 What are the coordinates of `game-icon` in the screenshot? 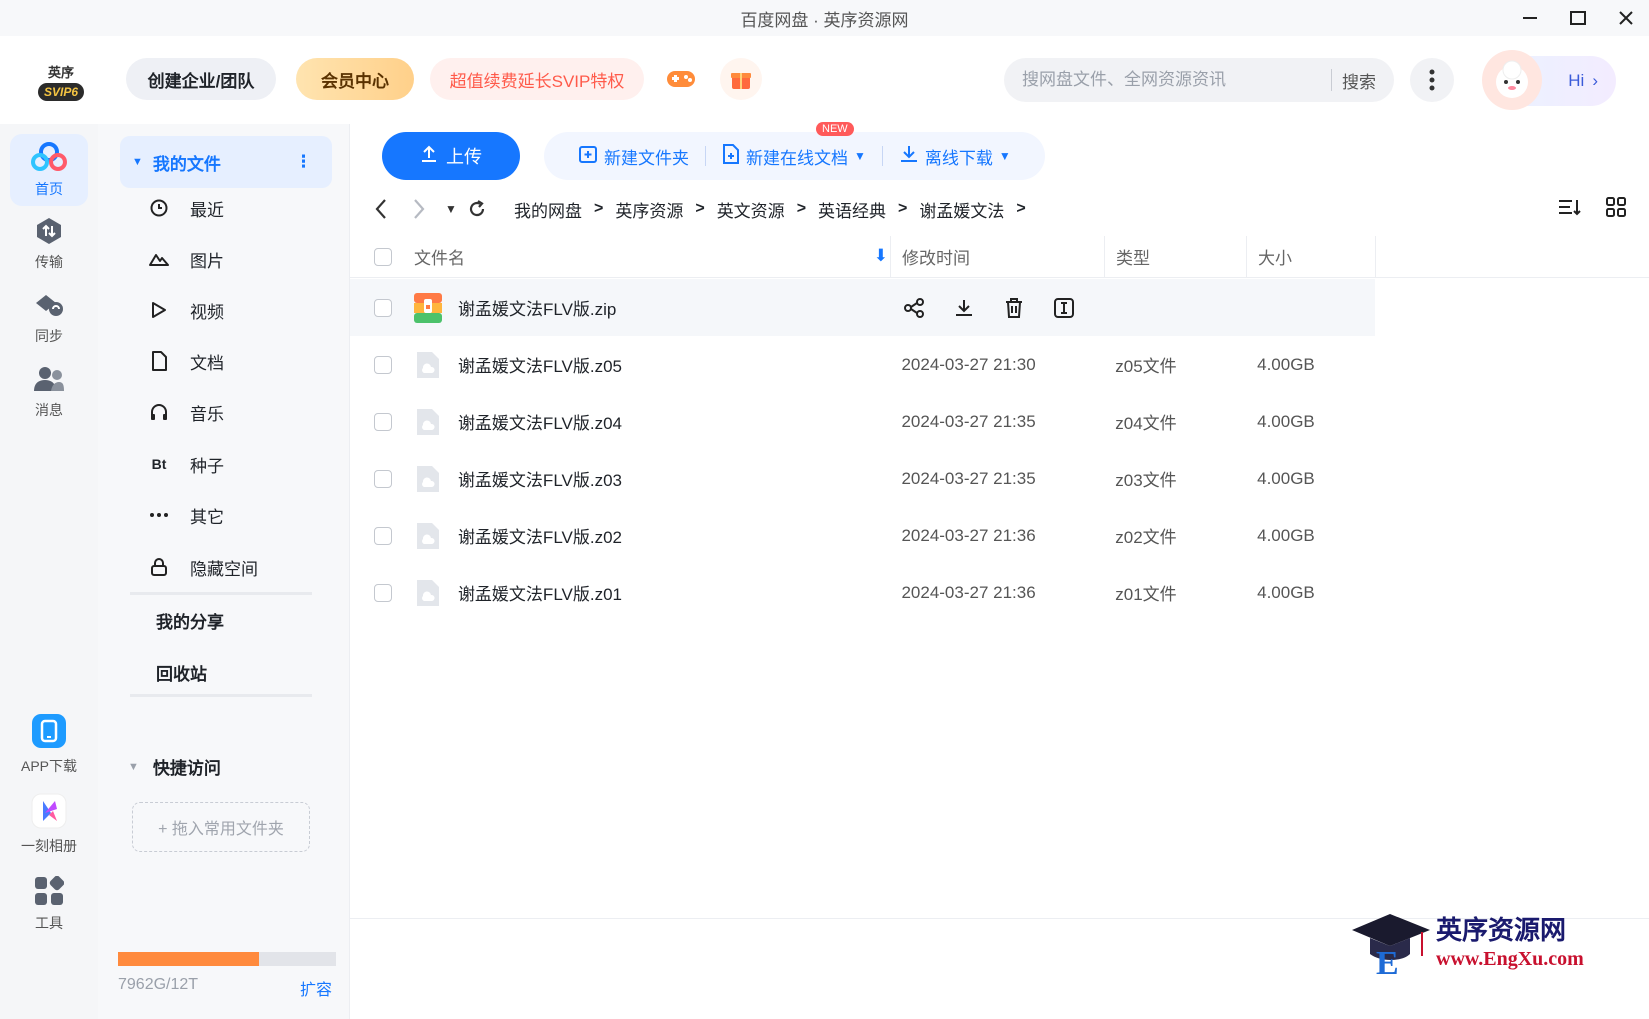 It's located at (681, 79).